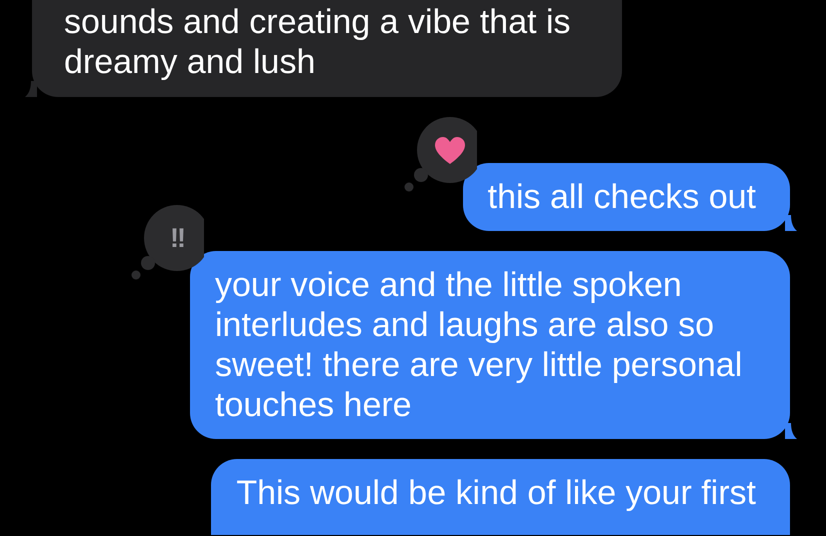 The width and height of the screenshot is (826, 536). Describe the element at coordinates (622, 197) in the screenshot. I see `message-text: this all checks out` at that location.